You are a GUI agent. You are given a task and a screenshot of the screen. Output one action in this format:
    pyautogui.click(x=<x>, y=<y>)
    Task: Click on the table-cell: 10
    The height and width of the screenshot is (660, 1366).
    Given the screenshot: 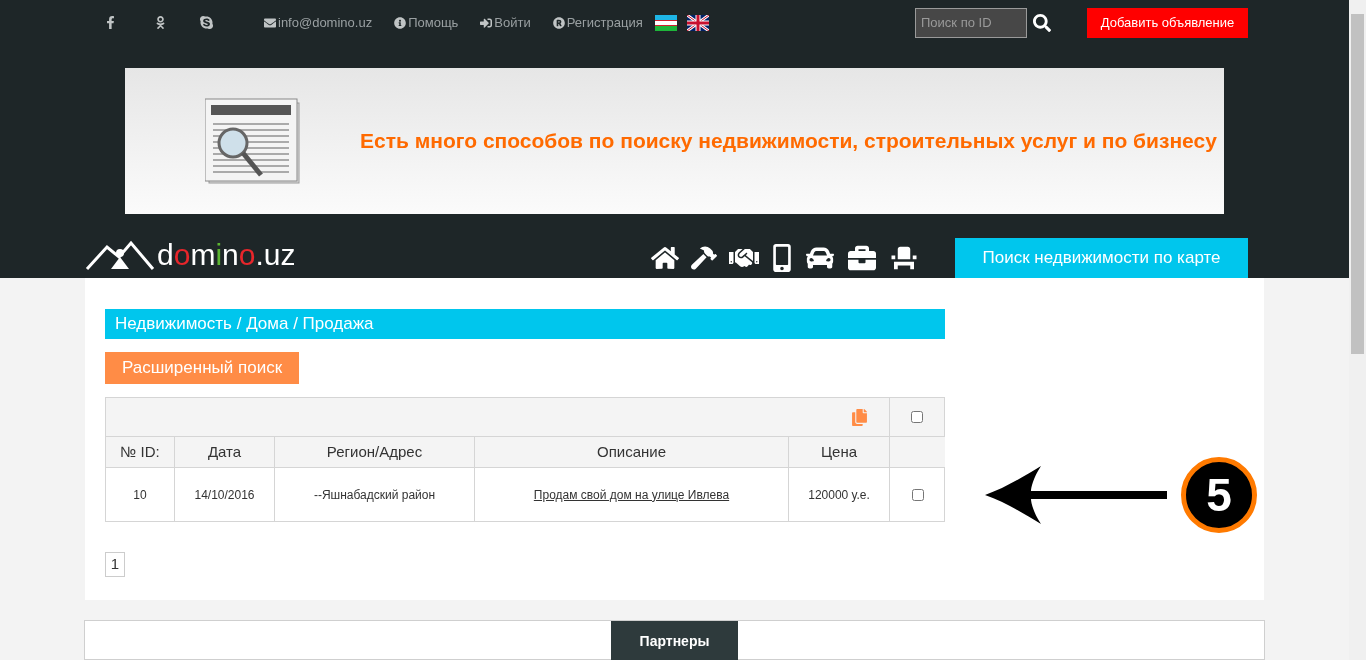 What is the action you would take?
    pyautogui.click(x=140, y=494)
    